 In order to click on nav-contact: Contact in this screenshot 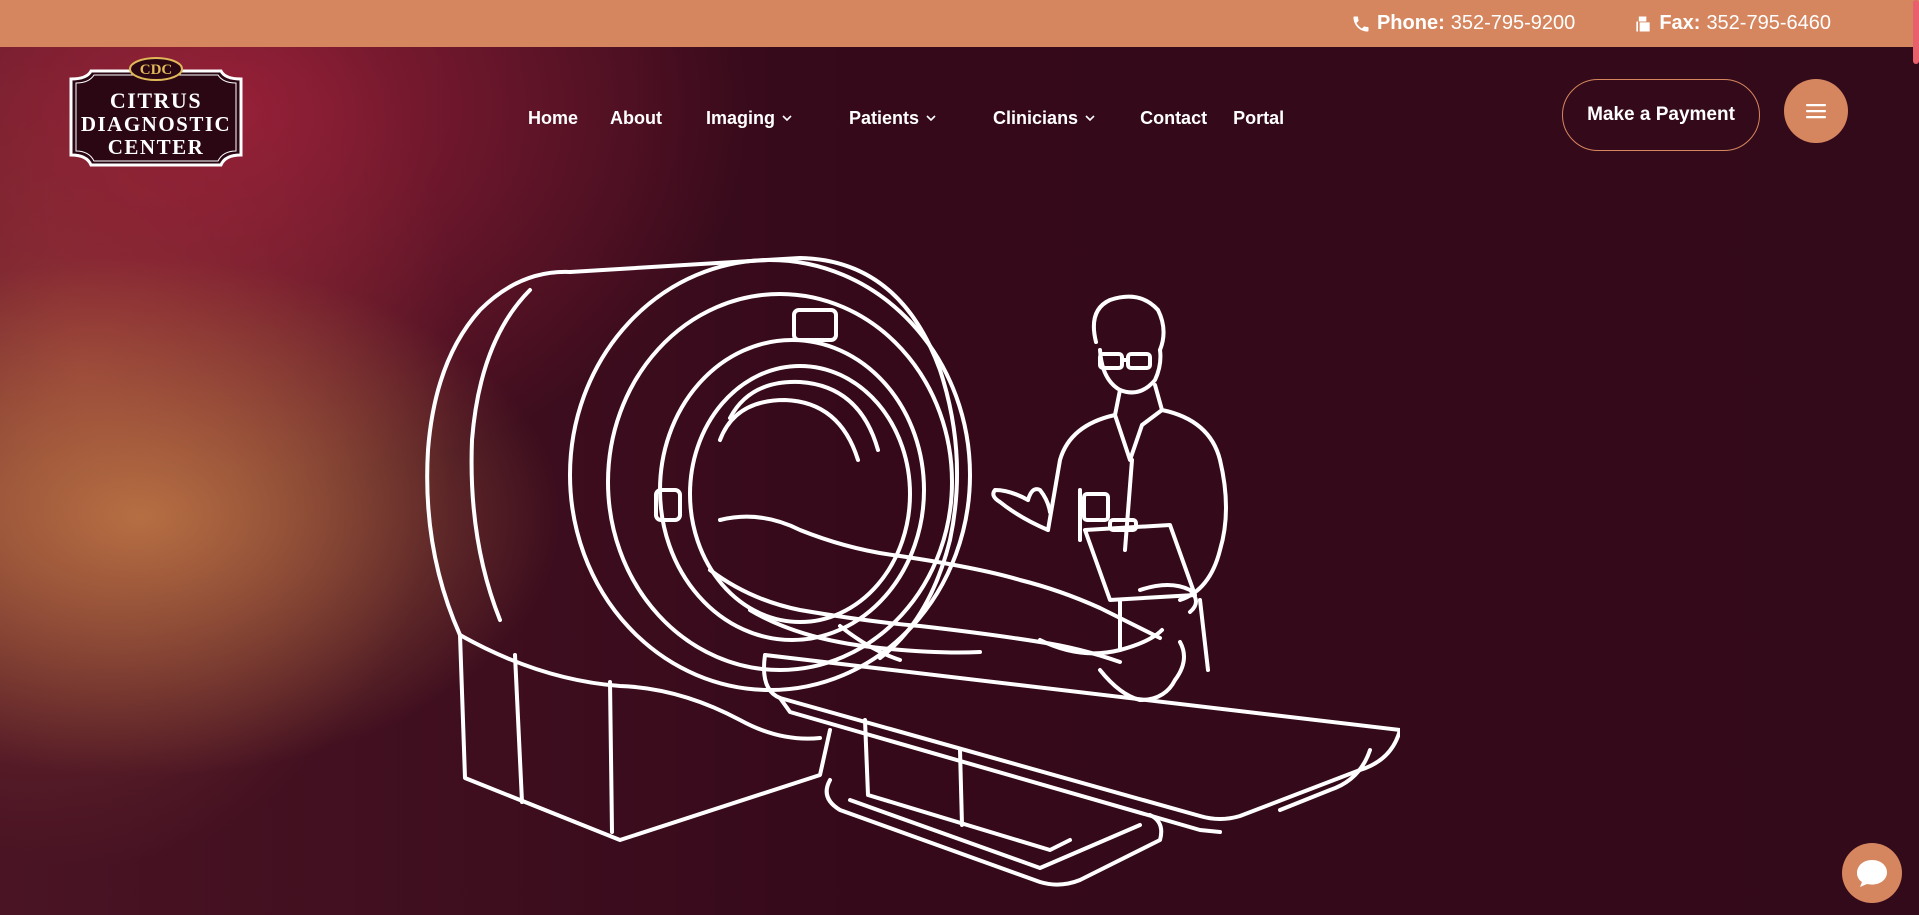, I will do `click(1173, 118)`.